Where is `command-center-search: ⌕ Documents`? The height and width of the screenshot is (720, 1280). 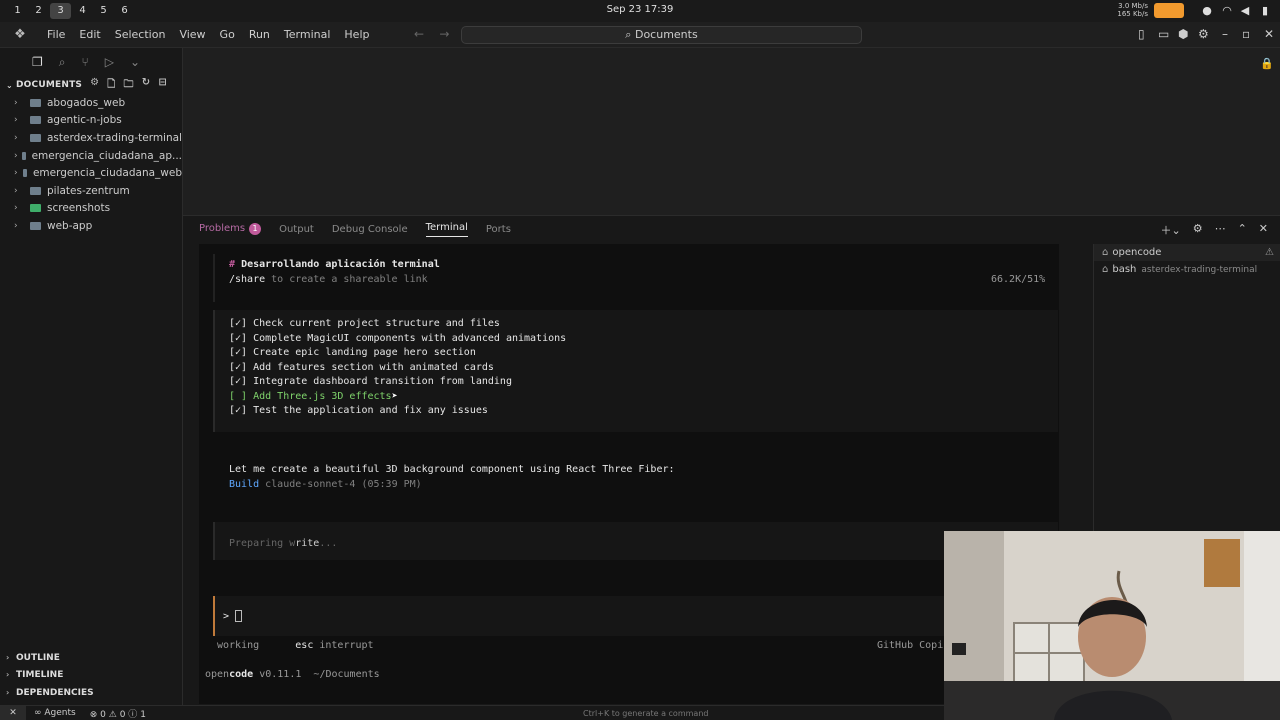
command-center-search: ⌕ Documents is located at coordinates (661, 35).